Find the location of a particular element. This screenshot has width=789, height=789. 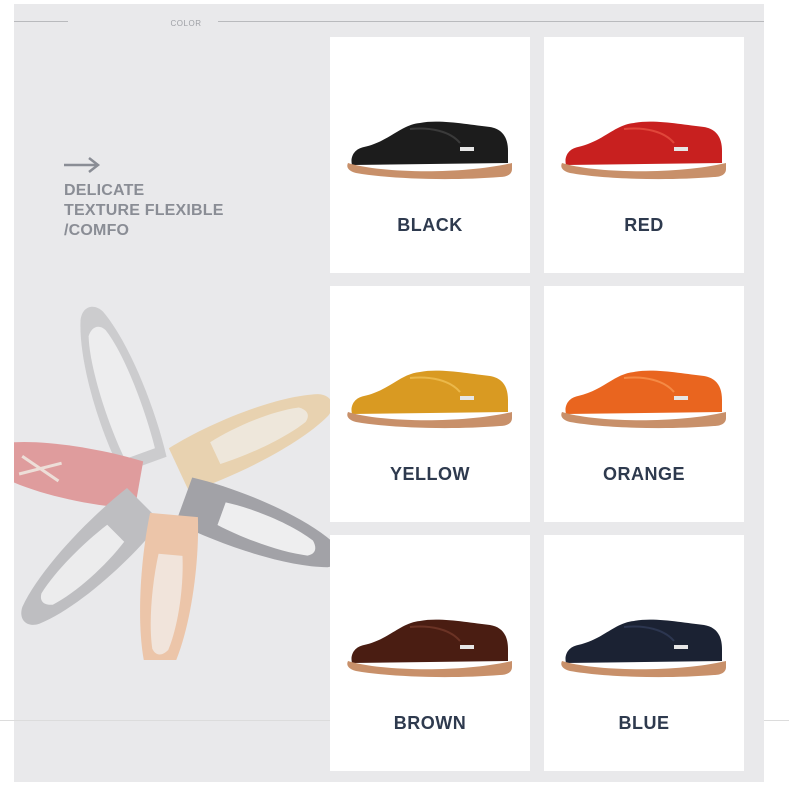

divider-line is located at coordinates (165, 720).